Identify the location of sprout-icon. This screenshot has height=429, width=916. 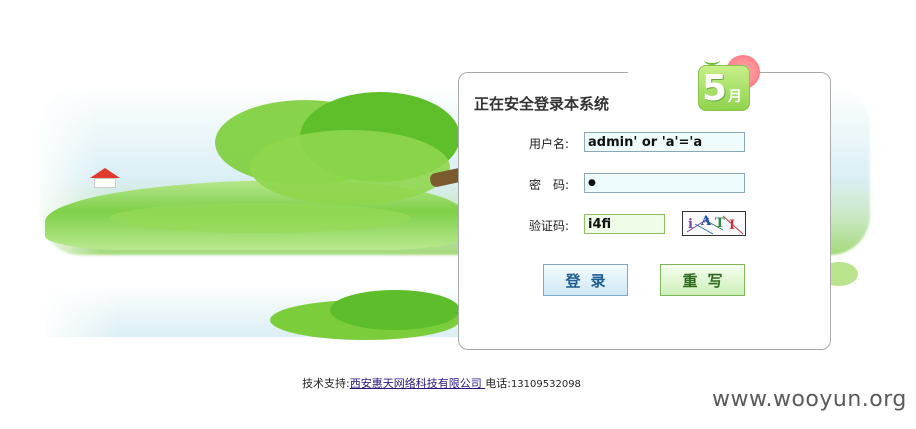
(712, 60).